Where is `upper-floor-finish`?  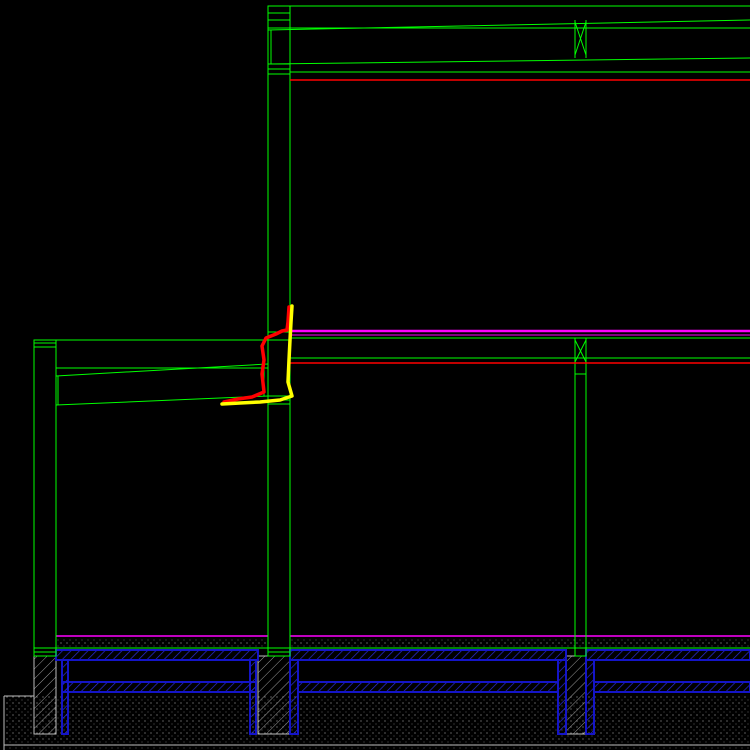
upper-floor-finish is located at coordinates (520, 332).